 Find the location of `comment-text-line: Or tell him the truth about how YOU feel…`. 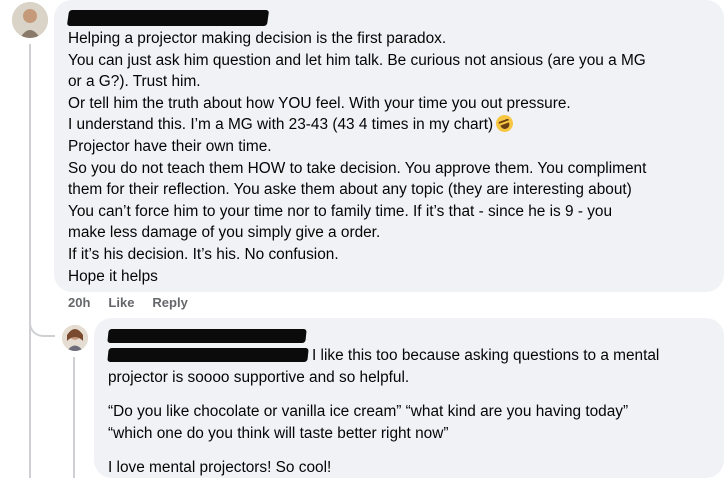

comment-text-line: Or tell him the truth about how YOU feel… is located at coordinates (319, 103).